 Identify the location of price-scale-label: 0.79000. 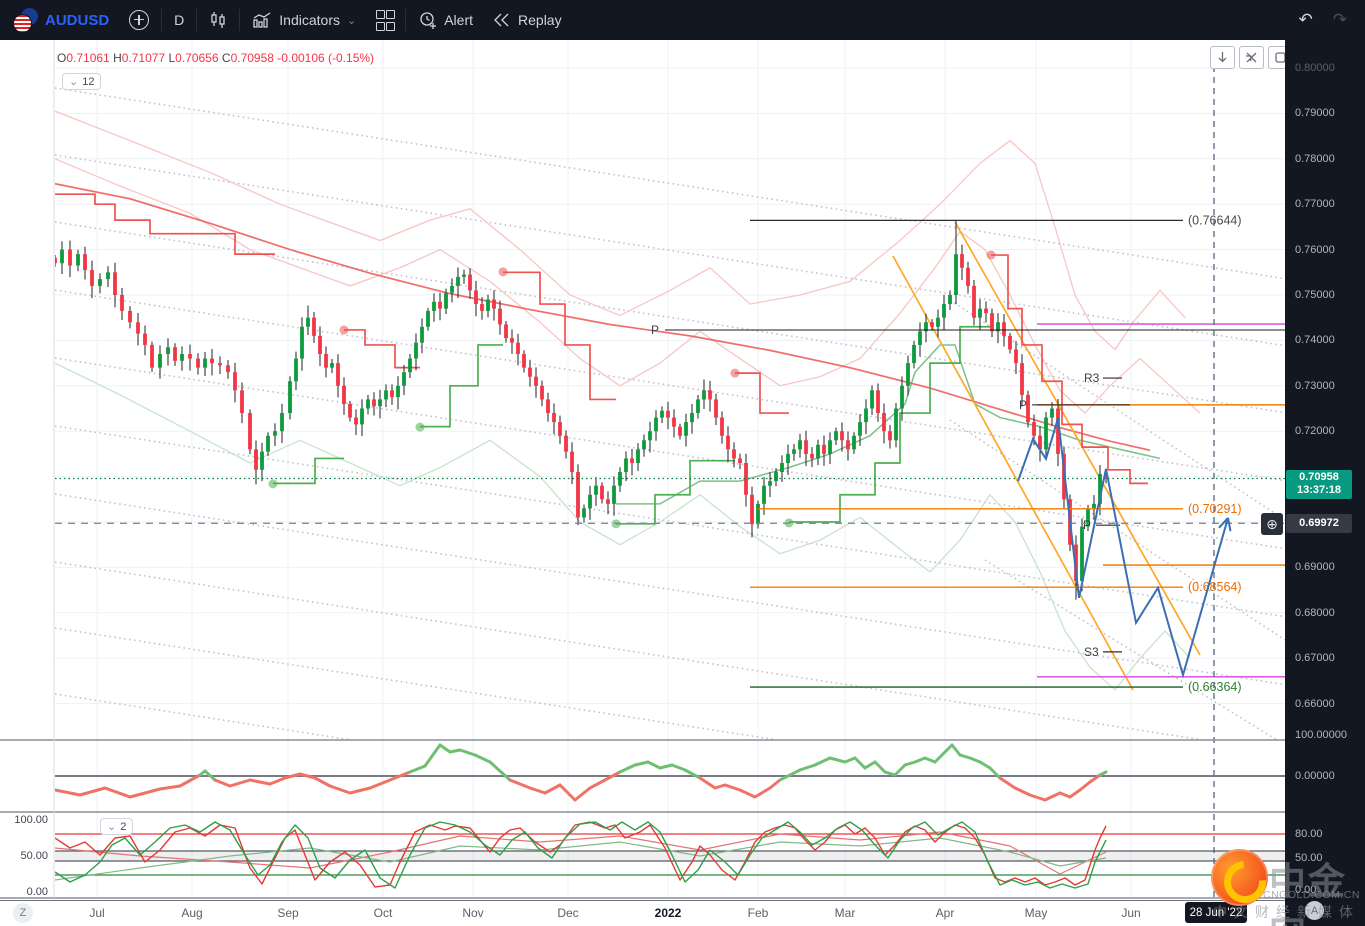
(1315, 113).